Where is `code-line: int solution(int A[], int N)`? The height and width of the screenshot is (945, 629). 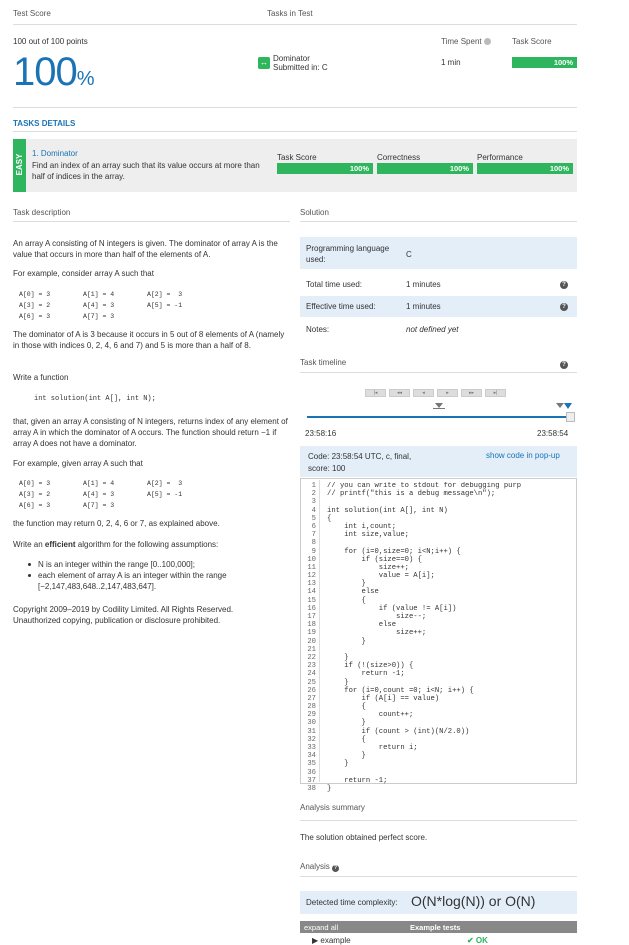 code-line: int solution(int A[], int N) is located at coordinates (387, 510).